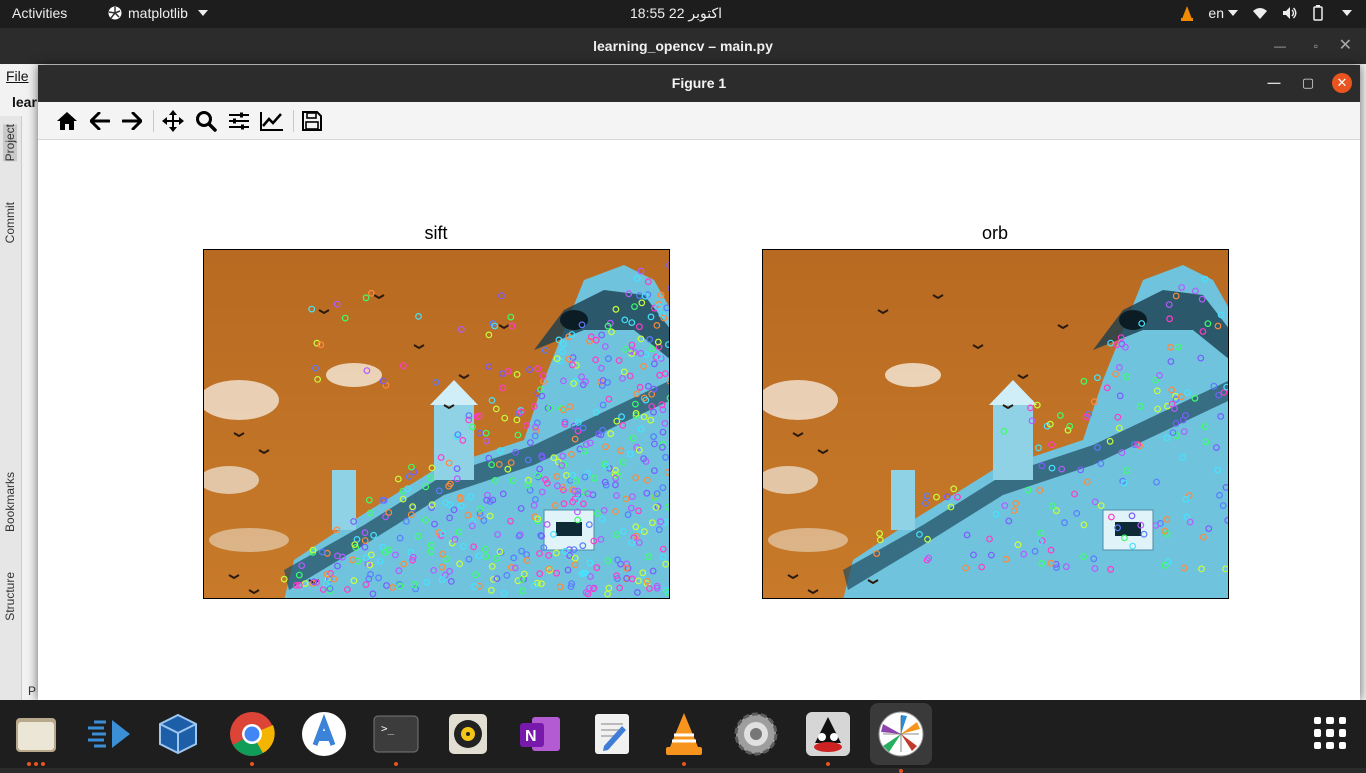 The width and height of the screenshot is (1366, 773). I want to click on subplots-config-icon, so click(239, 121).